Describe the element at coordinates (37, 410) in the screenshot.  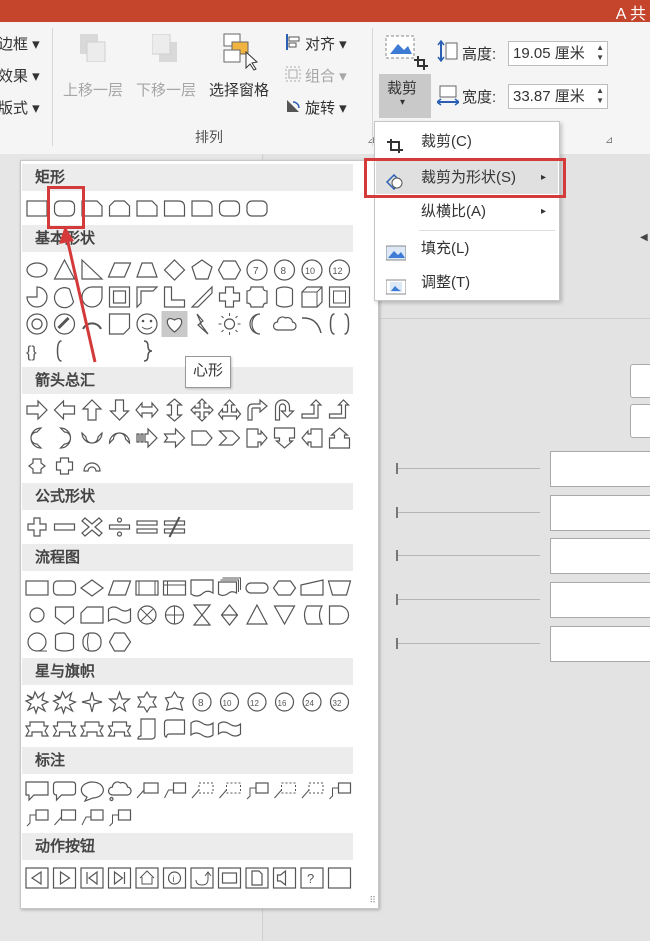
I see `arR-shape` at that location.